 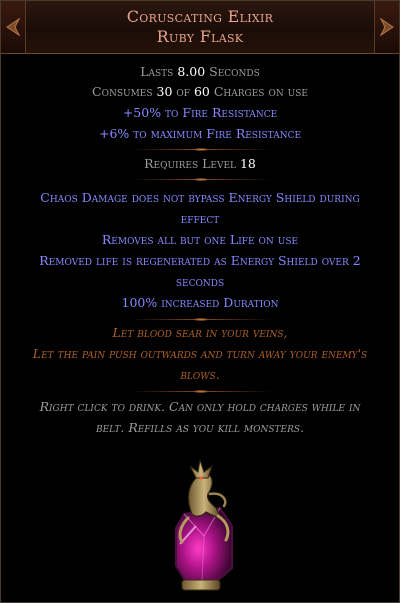 I want to click on flavour-text-line-3: blows., so click(x=200, y=374).